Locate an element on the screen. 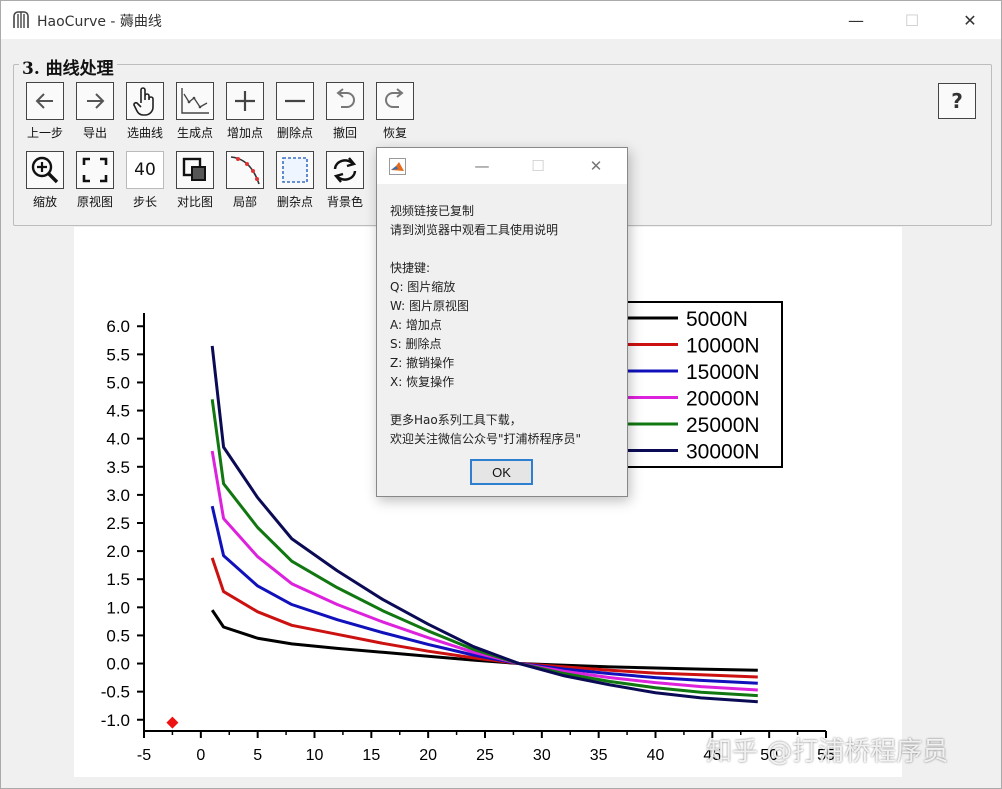 The height and width of the screenshot is (789, 1002). step-value: 40 is located at coordinates (145, 170).